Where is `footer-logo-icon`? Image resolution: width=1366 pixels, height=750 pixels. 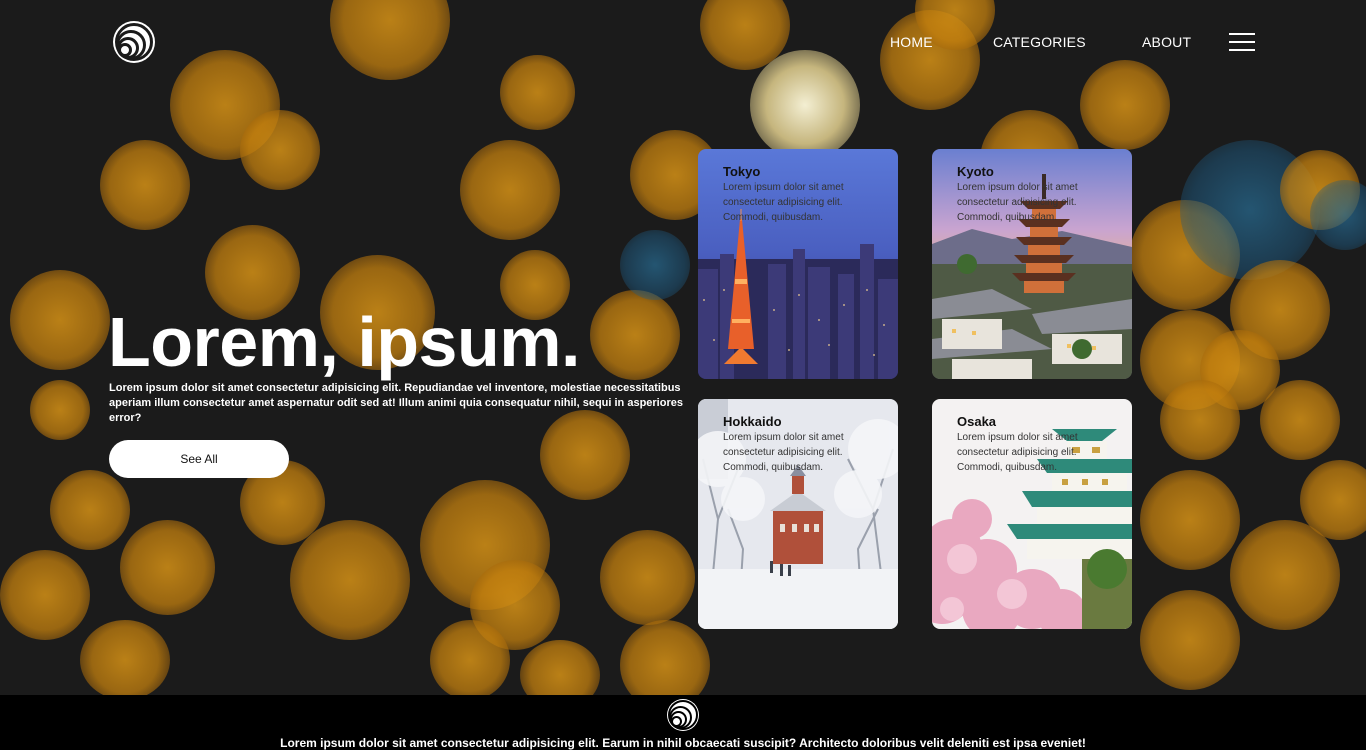 footer-logo-icon is located at coordinates (683, 715).